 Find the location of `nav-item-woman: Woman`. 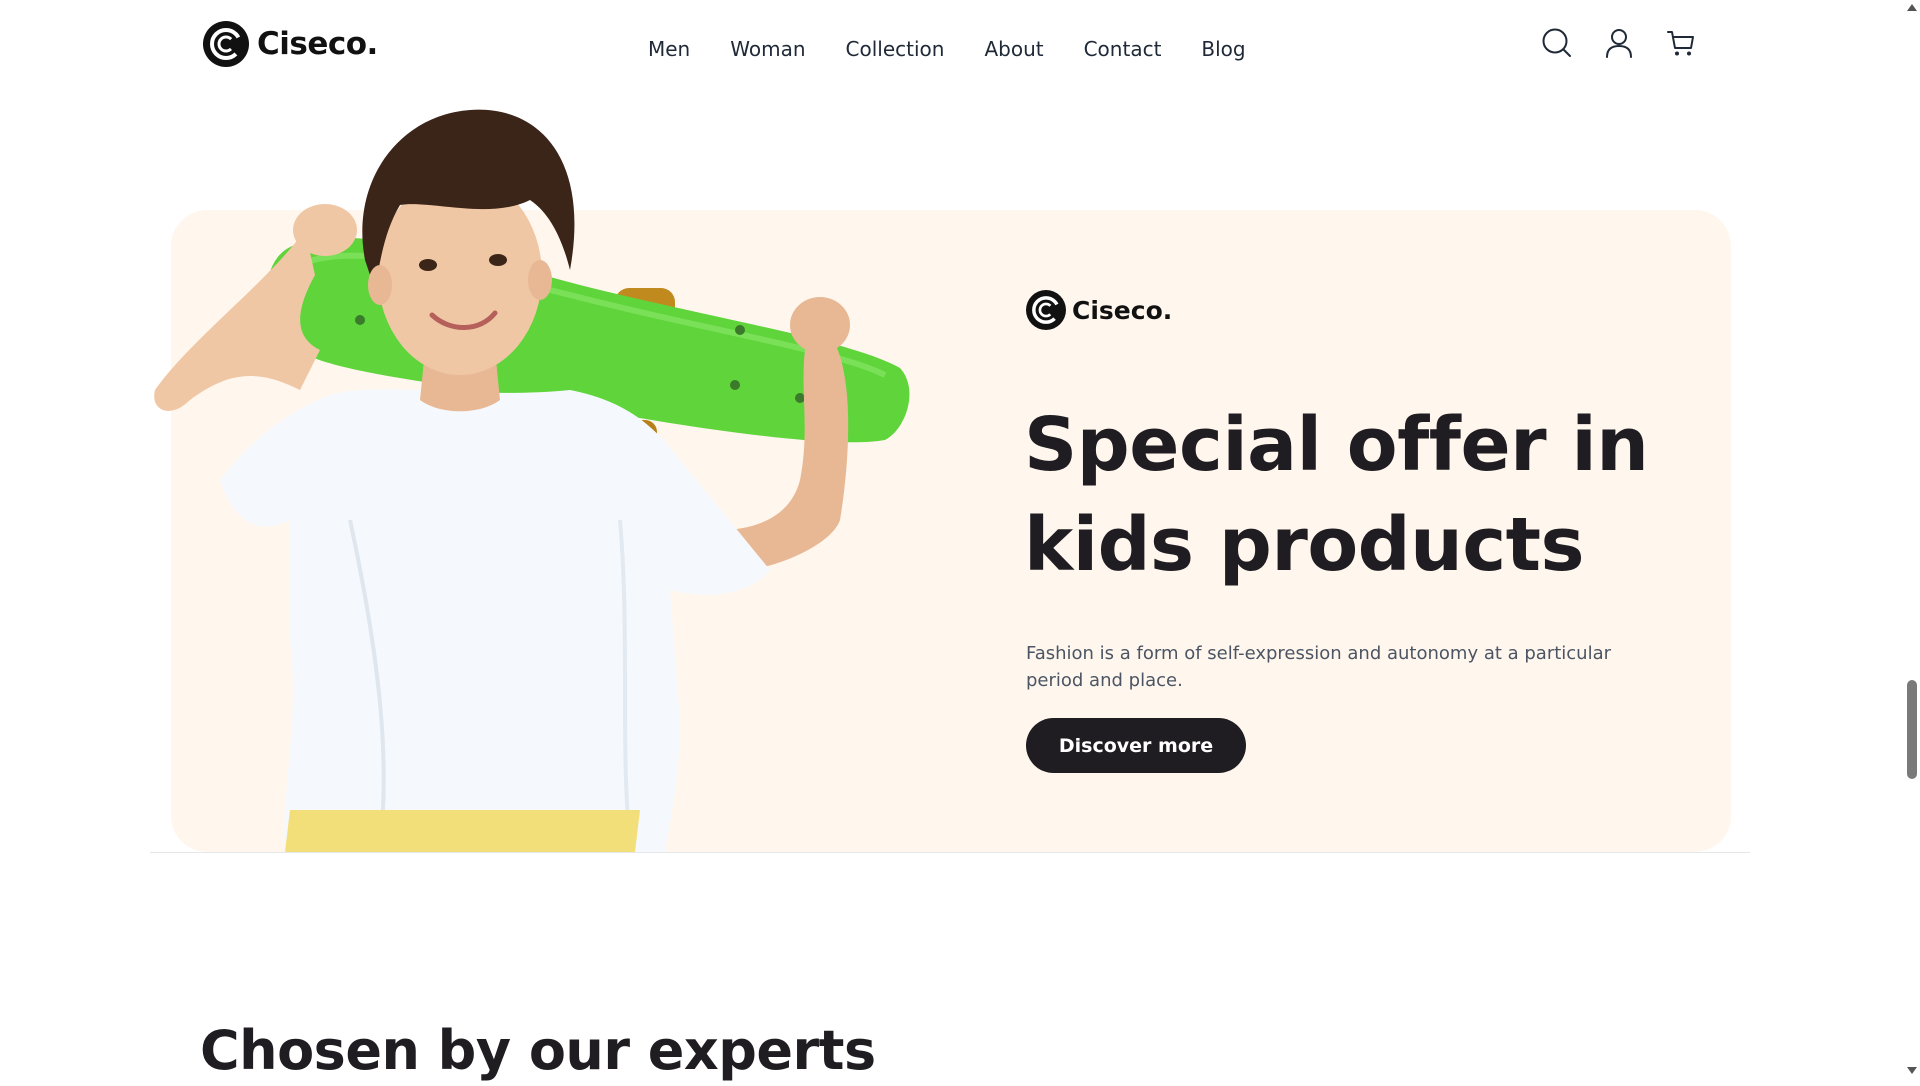

nav-item-woman: Woman is located at coordinates (767, 49).